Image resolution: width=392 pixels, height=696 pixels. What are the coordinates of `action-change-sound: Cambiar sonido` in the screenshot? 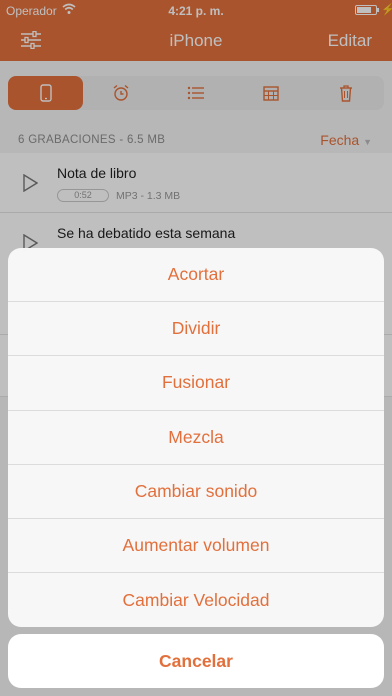 It's located at (196, 492).